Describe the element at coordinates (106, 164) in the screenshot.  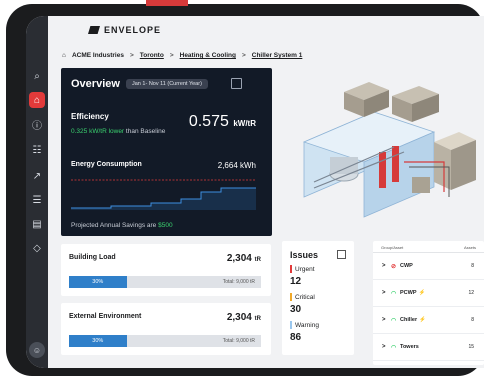
I see `energy-label: Energy Consumption` at that location.